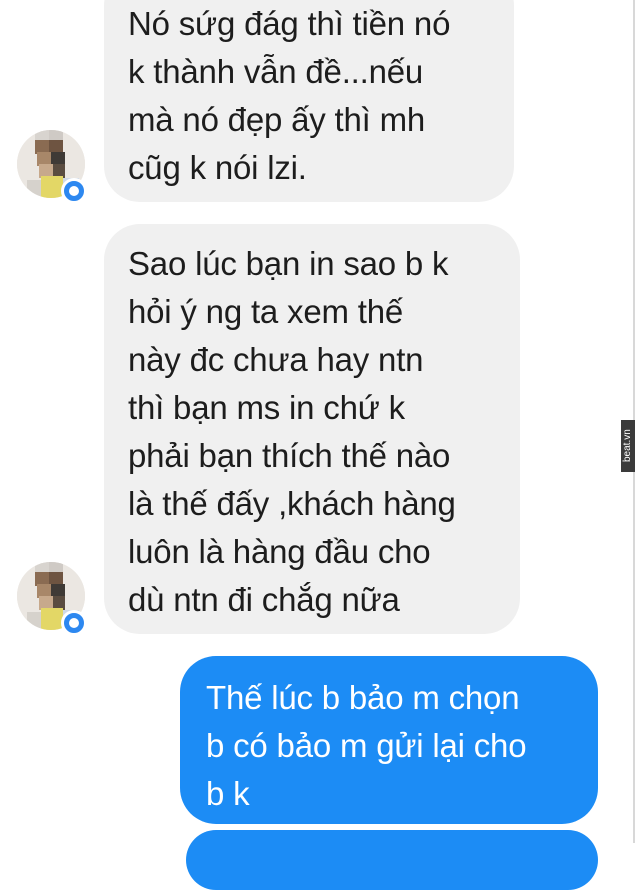  Describe the element at coordinates (266, 311) in the screenshot. I see `message-line: hỏi ý ng ta xem thế` at that location.